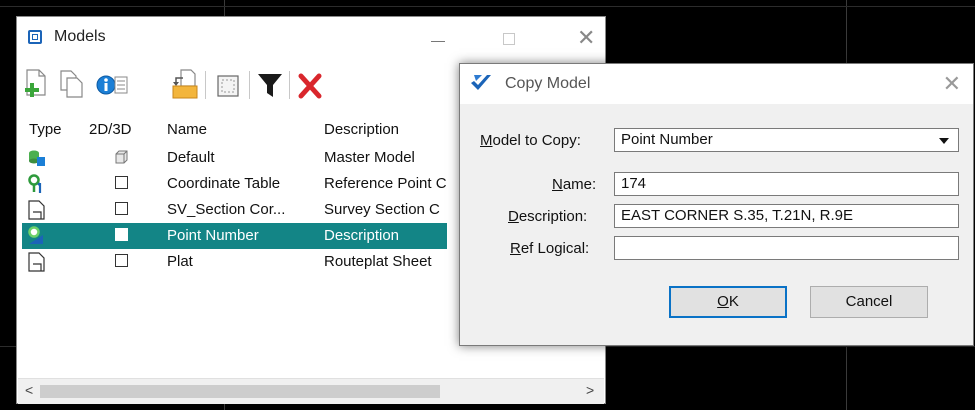 Image resolution: width=975 pixels, height=410 pixels. Describe the element at coordinates (180, 261) in the screenshot. I see `model-name: Plat` at that location.